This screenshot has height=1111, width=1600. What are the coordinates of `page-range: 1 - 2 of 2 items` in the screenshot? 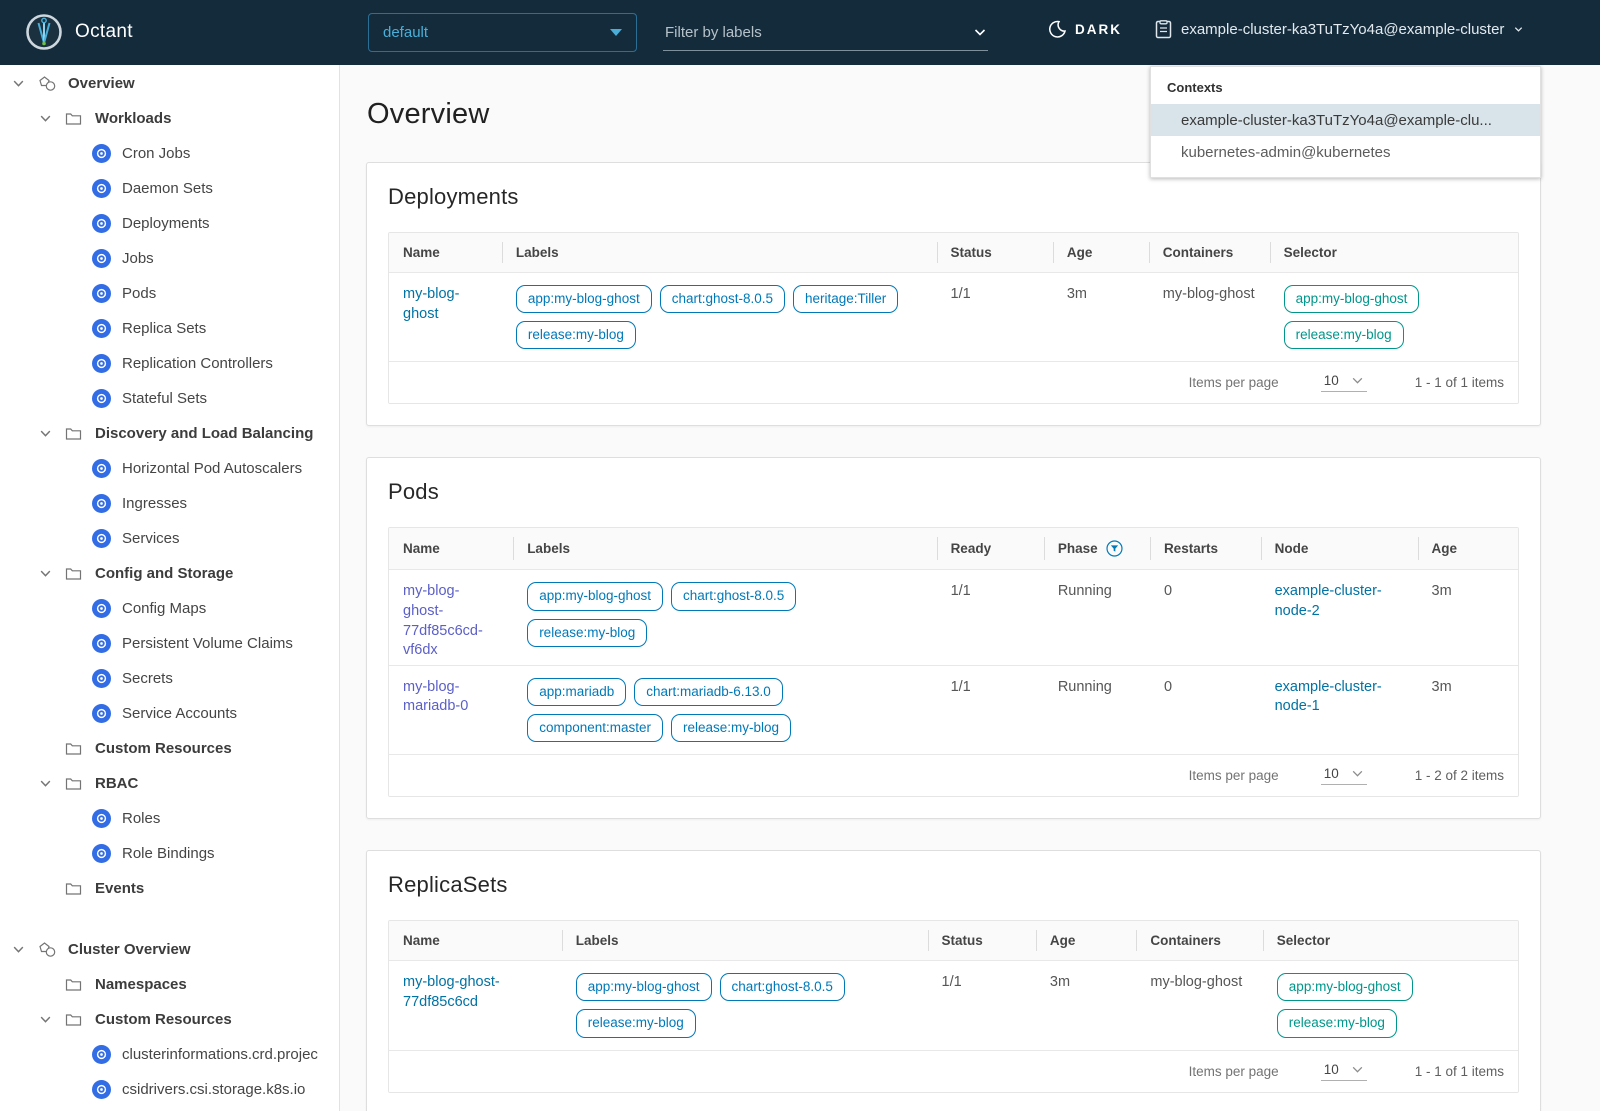 It's located at (1459, 776).